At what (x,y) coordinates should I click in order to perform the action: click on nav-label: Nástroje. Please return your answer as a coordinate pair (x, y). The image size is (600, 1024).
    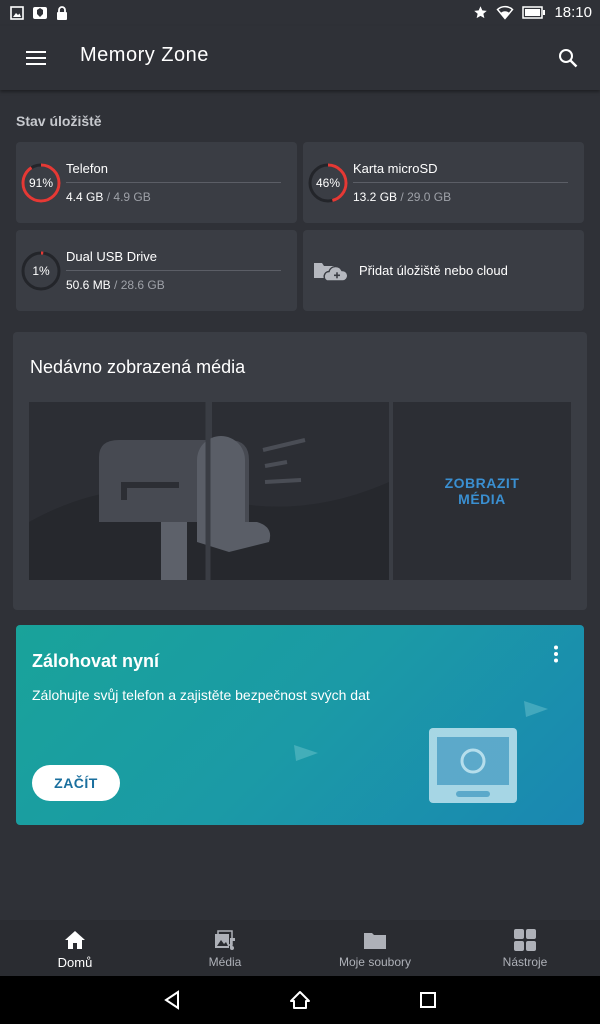
    Looking at the image, I should click on (525, 962).